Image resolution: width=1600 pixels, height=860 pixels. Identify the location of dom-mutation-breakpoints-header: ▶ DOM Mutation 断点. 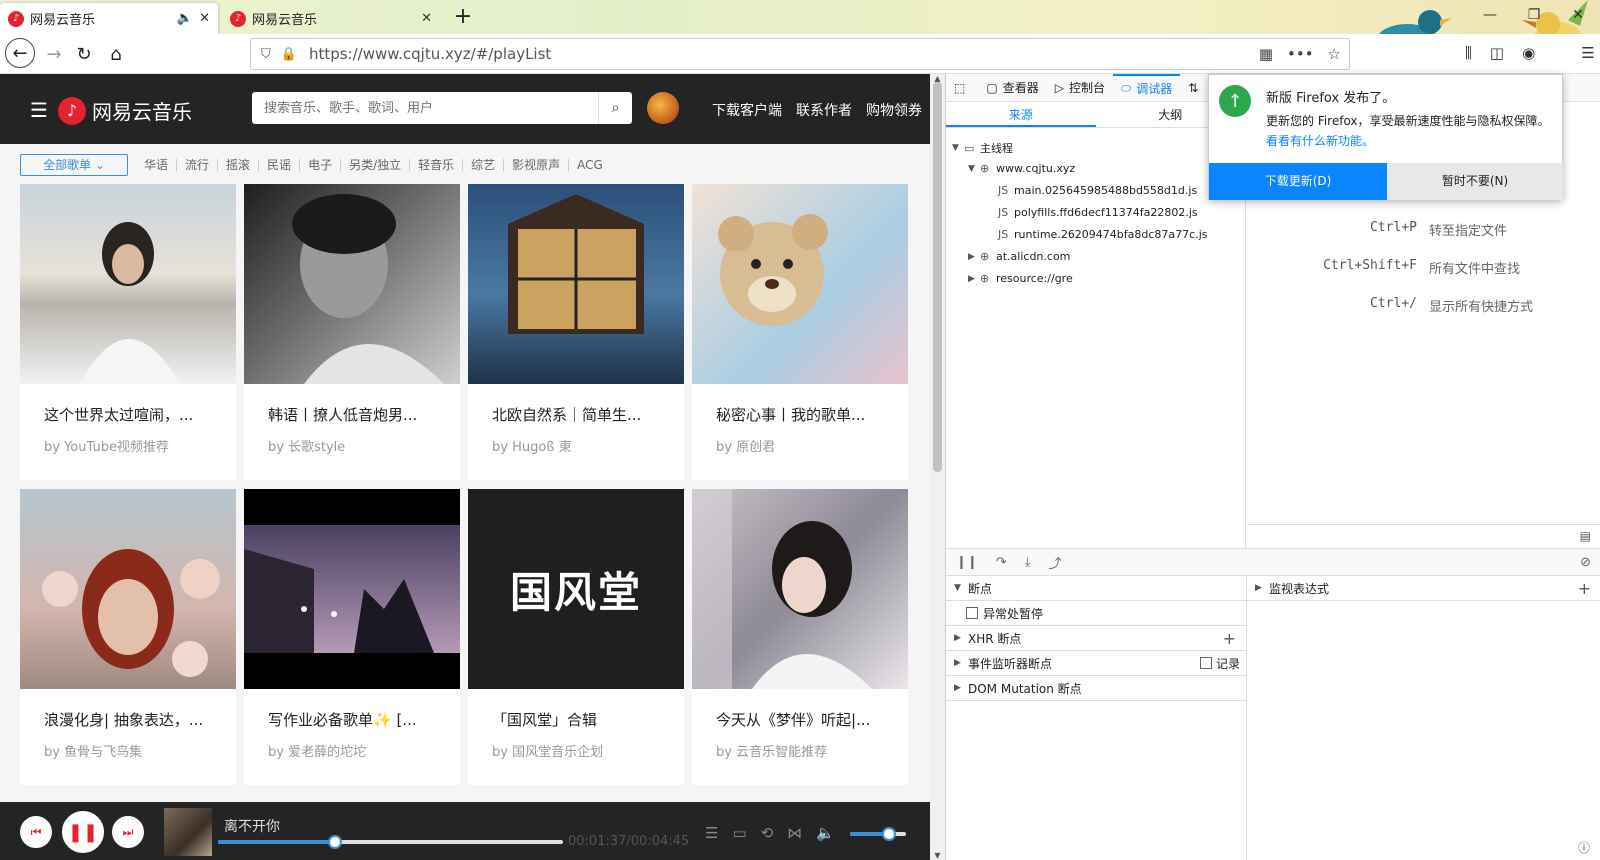
(1096, 688).